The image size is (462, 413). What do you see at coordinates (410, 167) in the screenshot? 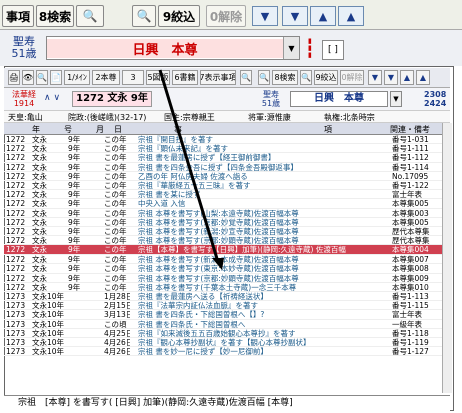
I see `table-cell: 番号1-114` at bounding box center [410, 167].